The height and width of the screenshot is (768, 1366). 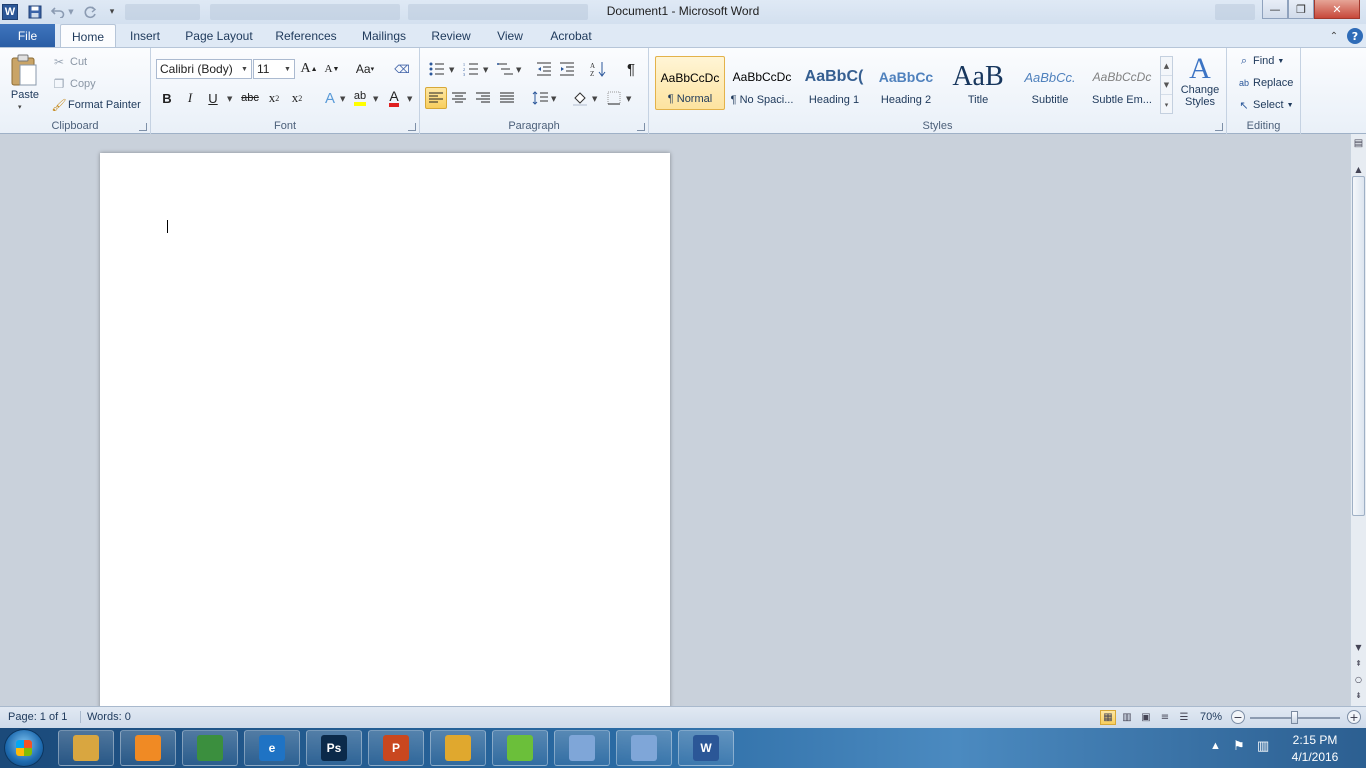 What do you see at coordinates (614, 98) in the screenshot?
I see `borders-icon` at bounding box center [614, 98].